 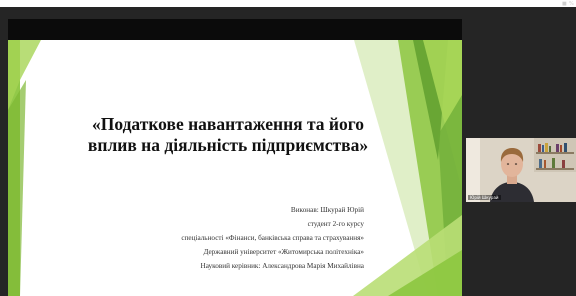 What do you see at coordinates (228, 124) in the screenshot?
I see `slide-title-line-1: «Податкове навантаження та його` at bounding box center [228, 124].